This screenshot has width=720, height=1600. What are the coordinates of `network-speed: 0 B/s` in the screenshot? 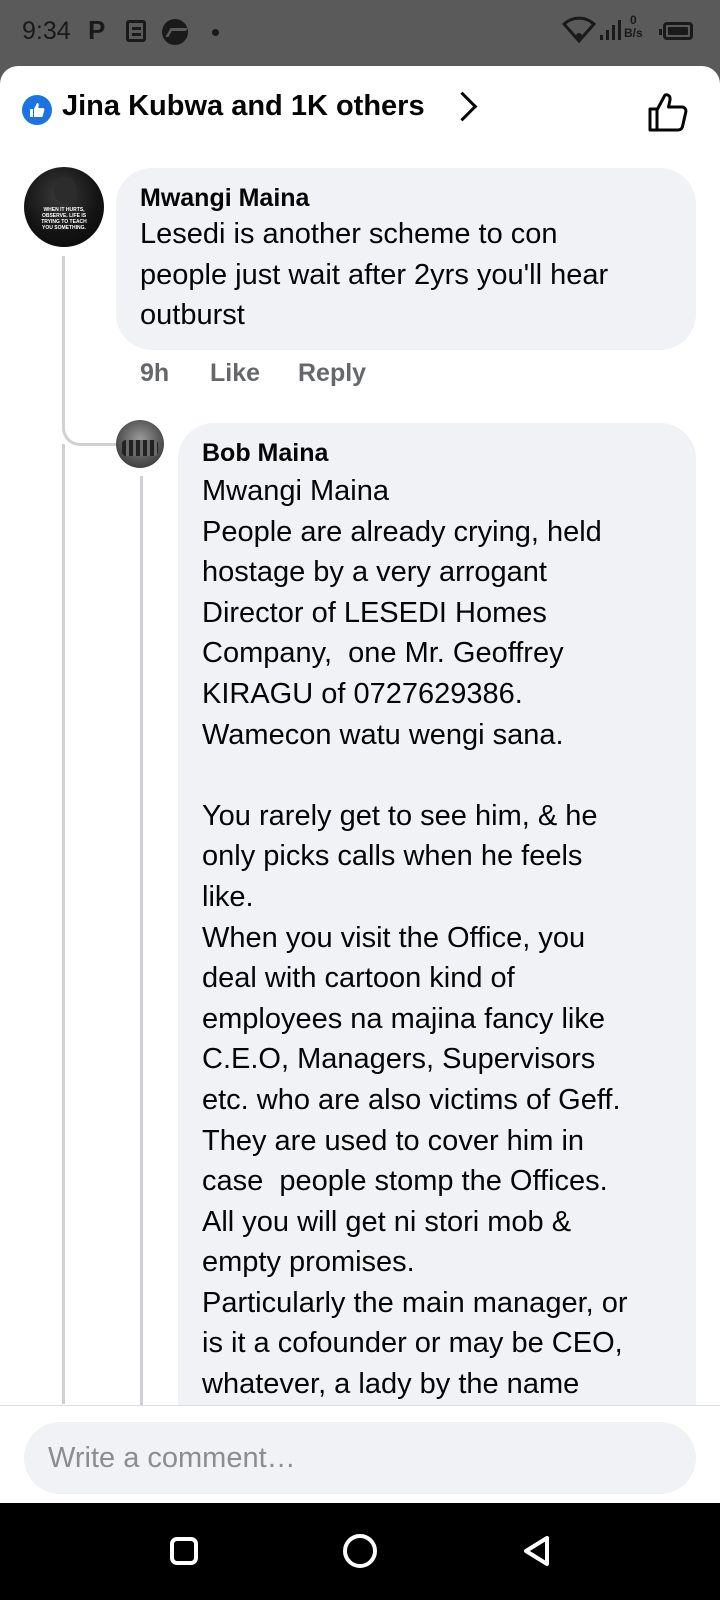 It's located at (633, 27).